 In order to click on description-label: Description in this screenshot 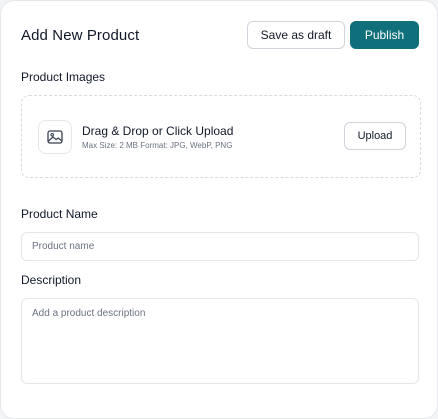, I will do `click(51, 280)`.